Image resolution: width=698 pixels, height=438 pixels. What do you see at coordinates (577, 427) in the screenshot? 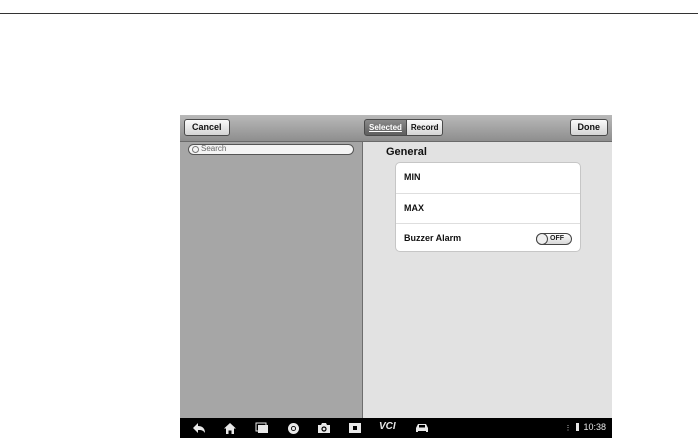
I see `battery-icon` at bounding box center [577, 427].